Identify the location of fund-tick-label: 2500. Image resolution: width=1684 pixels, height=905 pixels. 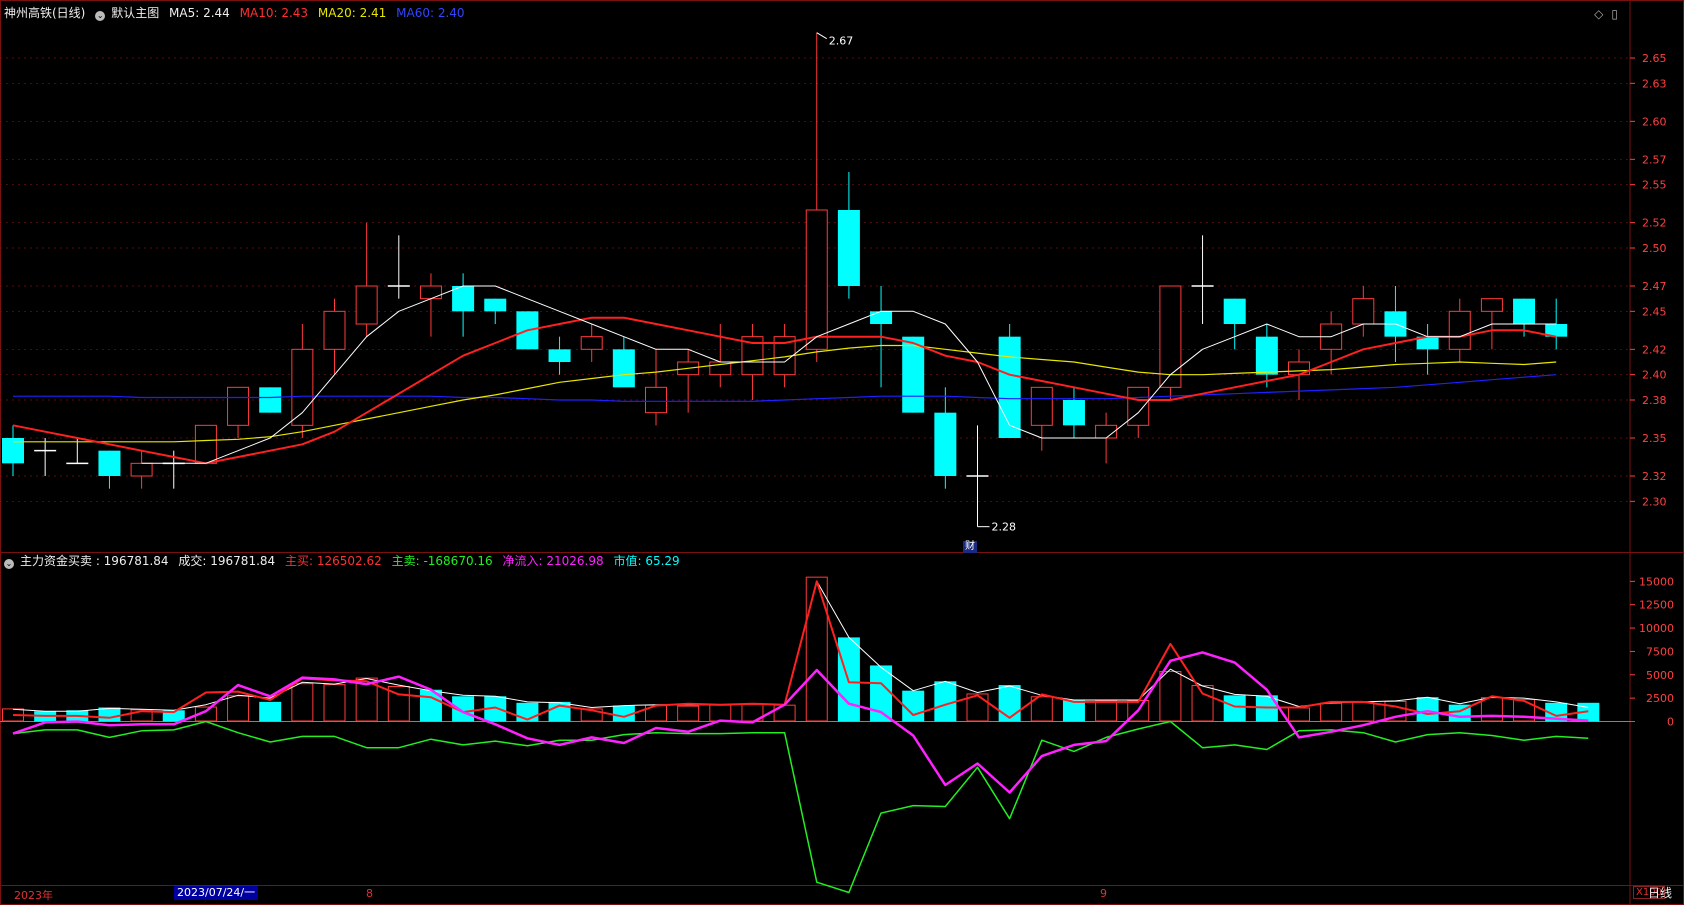
(1660, 698).